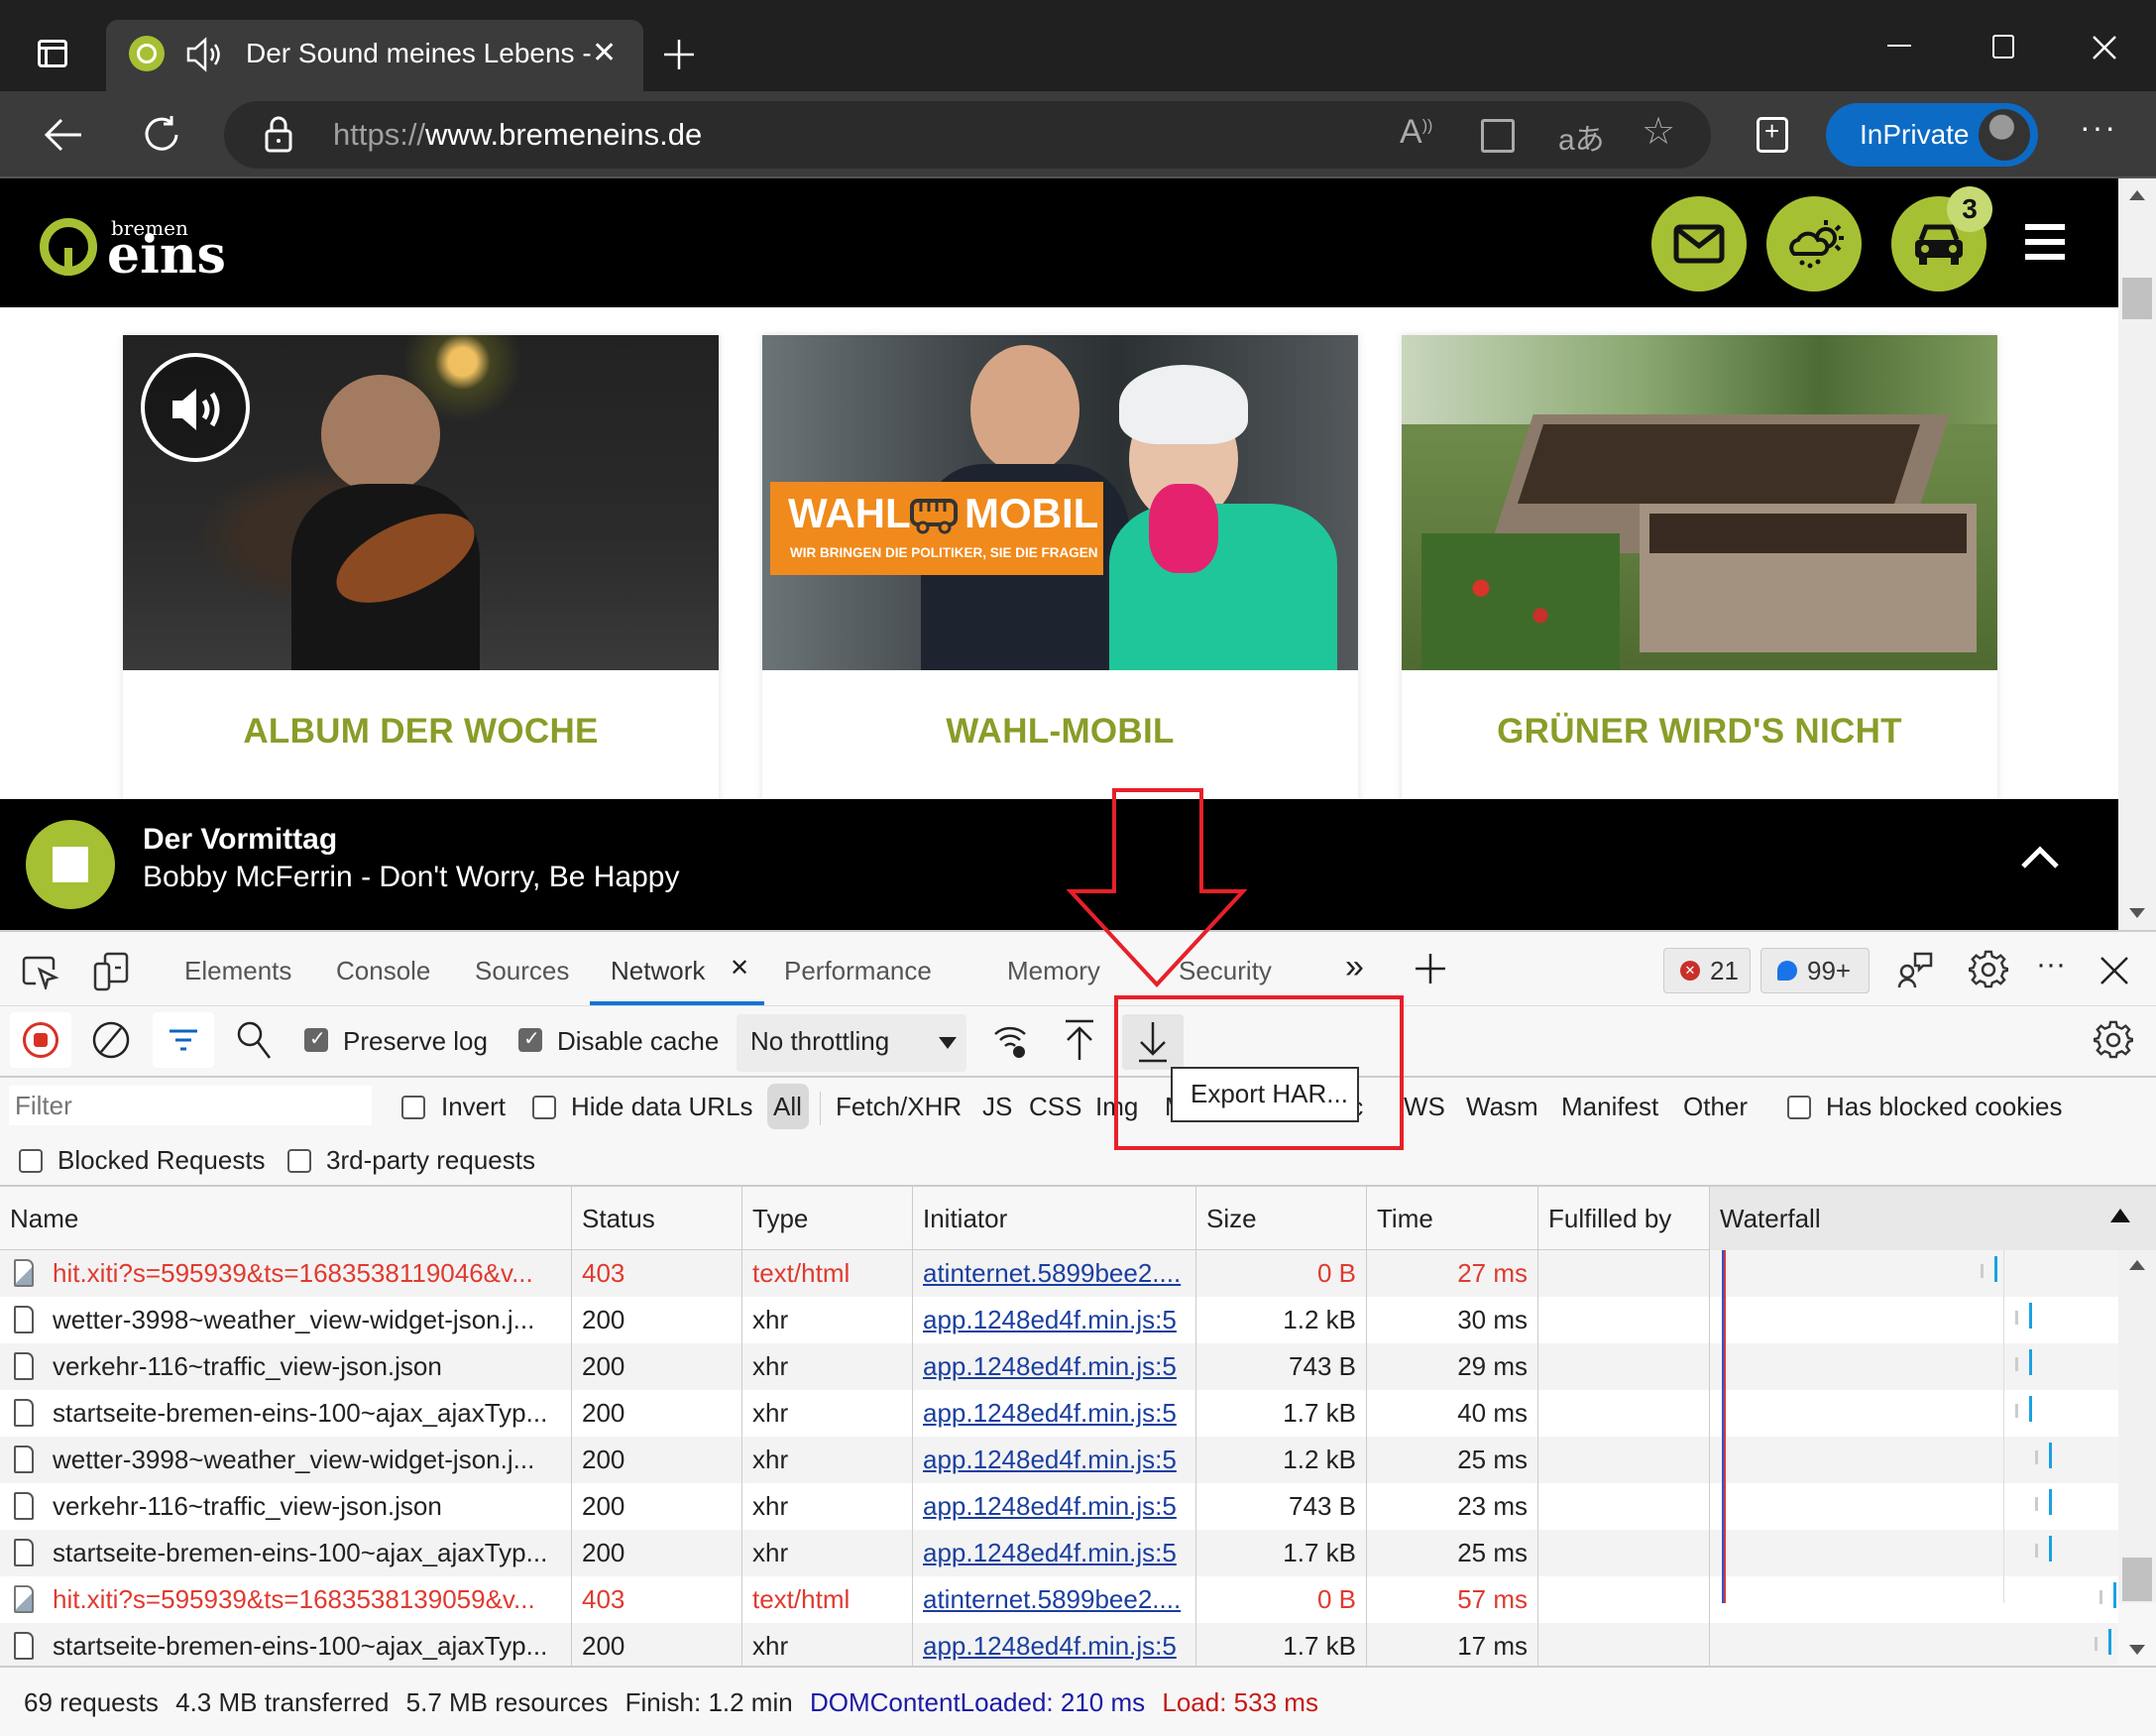 The width and height of the screenshot is (2156, 1736). I want to click on new-tab-icon, so click(679, 54).